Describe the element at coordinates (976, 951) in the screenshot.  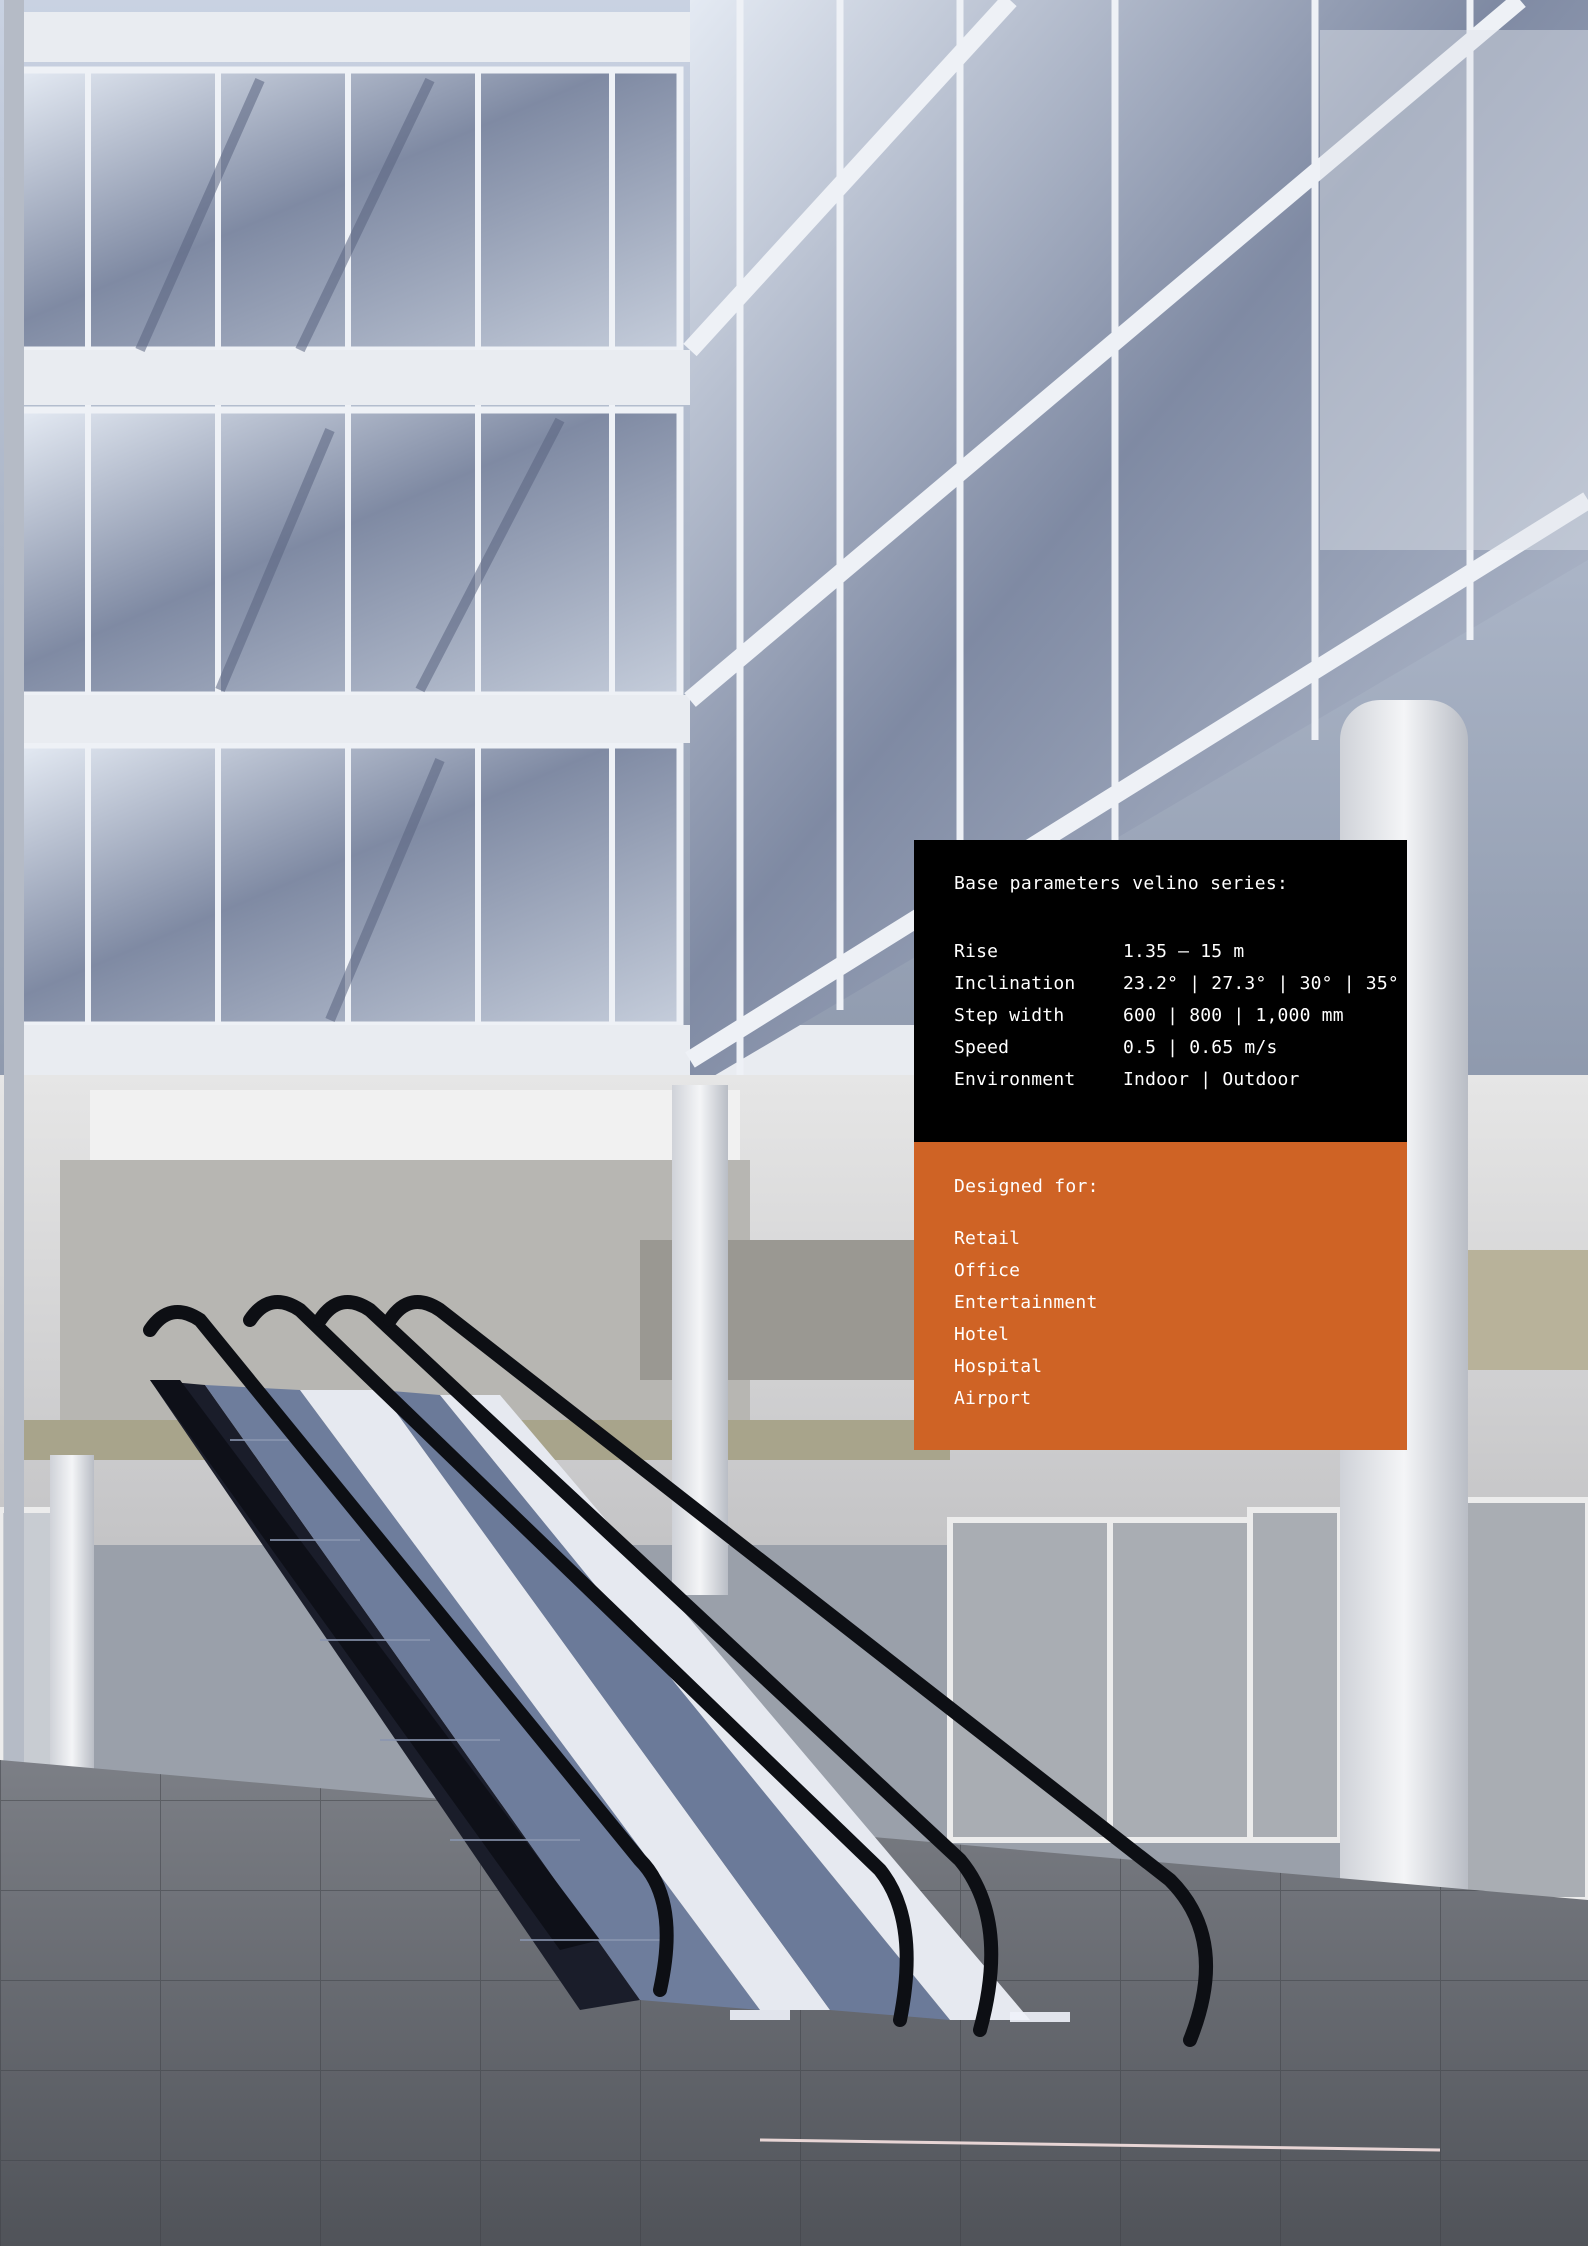
I see `spec-label: Rise` at that location.